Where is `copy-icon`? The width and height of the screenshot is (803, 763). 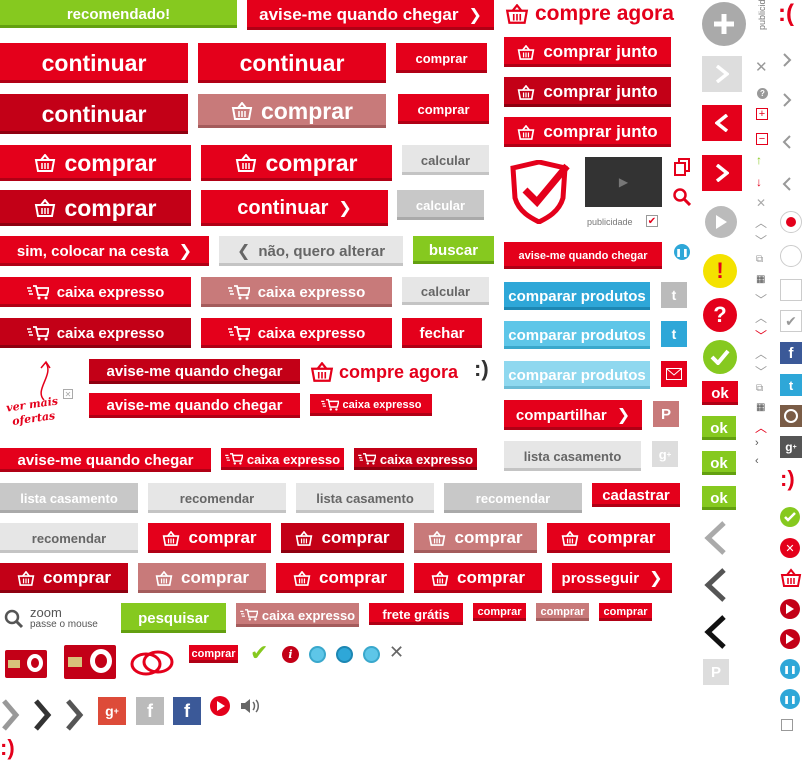
copy-icon is located at coordinates (682, 167).